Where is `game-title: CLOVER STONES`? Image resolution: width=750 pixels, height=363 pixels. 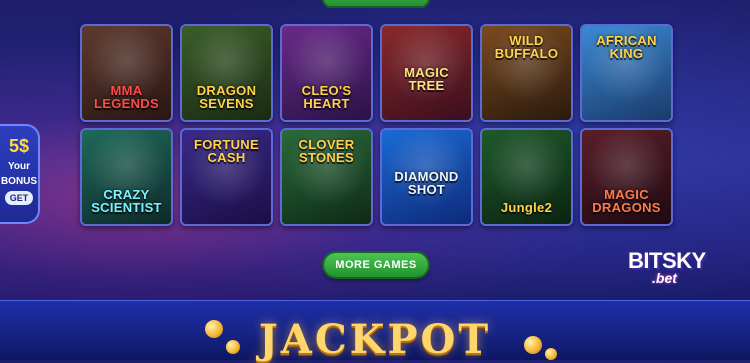
game-title: CLOVER STONES is located at coordinates (326, 151).